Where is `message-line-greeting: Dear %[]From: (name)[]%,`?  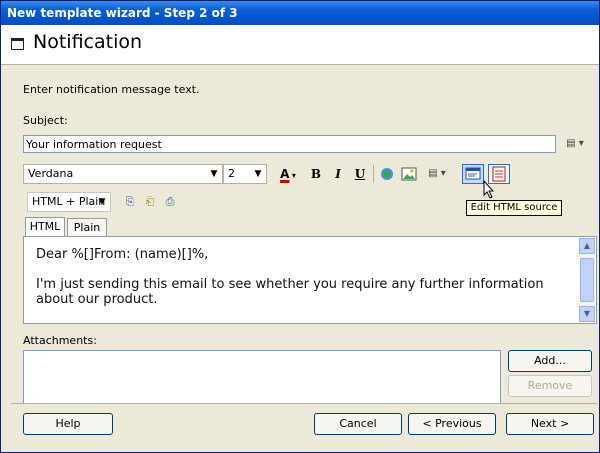 message-line-greeting: Dear %[]From: (name)[]%, is located at coordinates (122, 254).